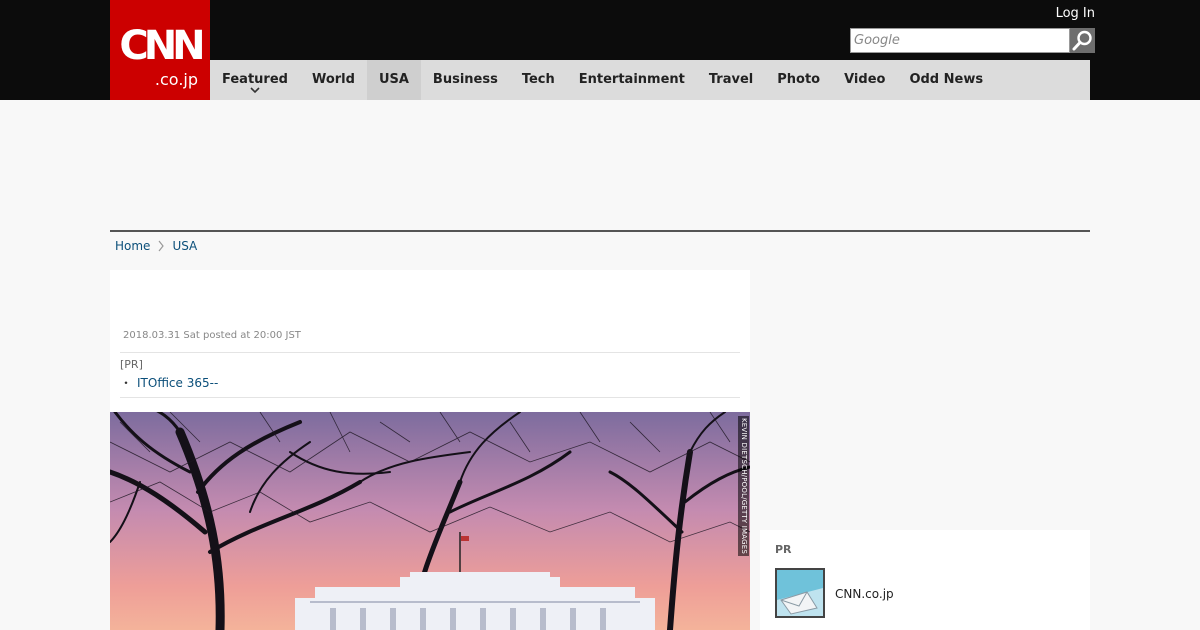 Image resolution: width=1200 pixels, height=630 pixels. What do you see at coordinates (1075, 14) in the screenshot?
I see `login-link: Log In` at bounding box center [1075, 14].